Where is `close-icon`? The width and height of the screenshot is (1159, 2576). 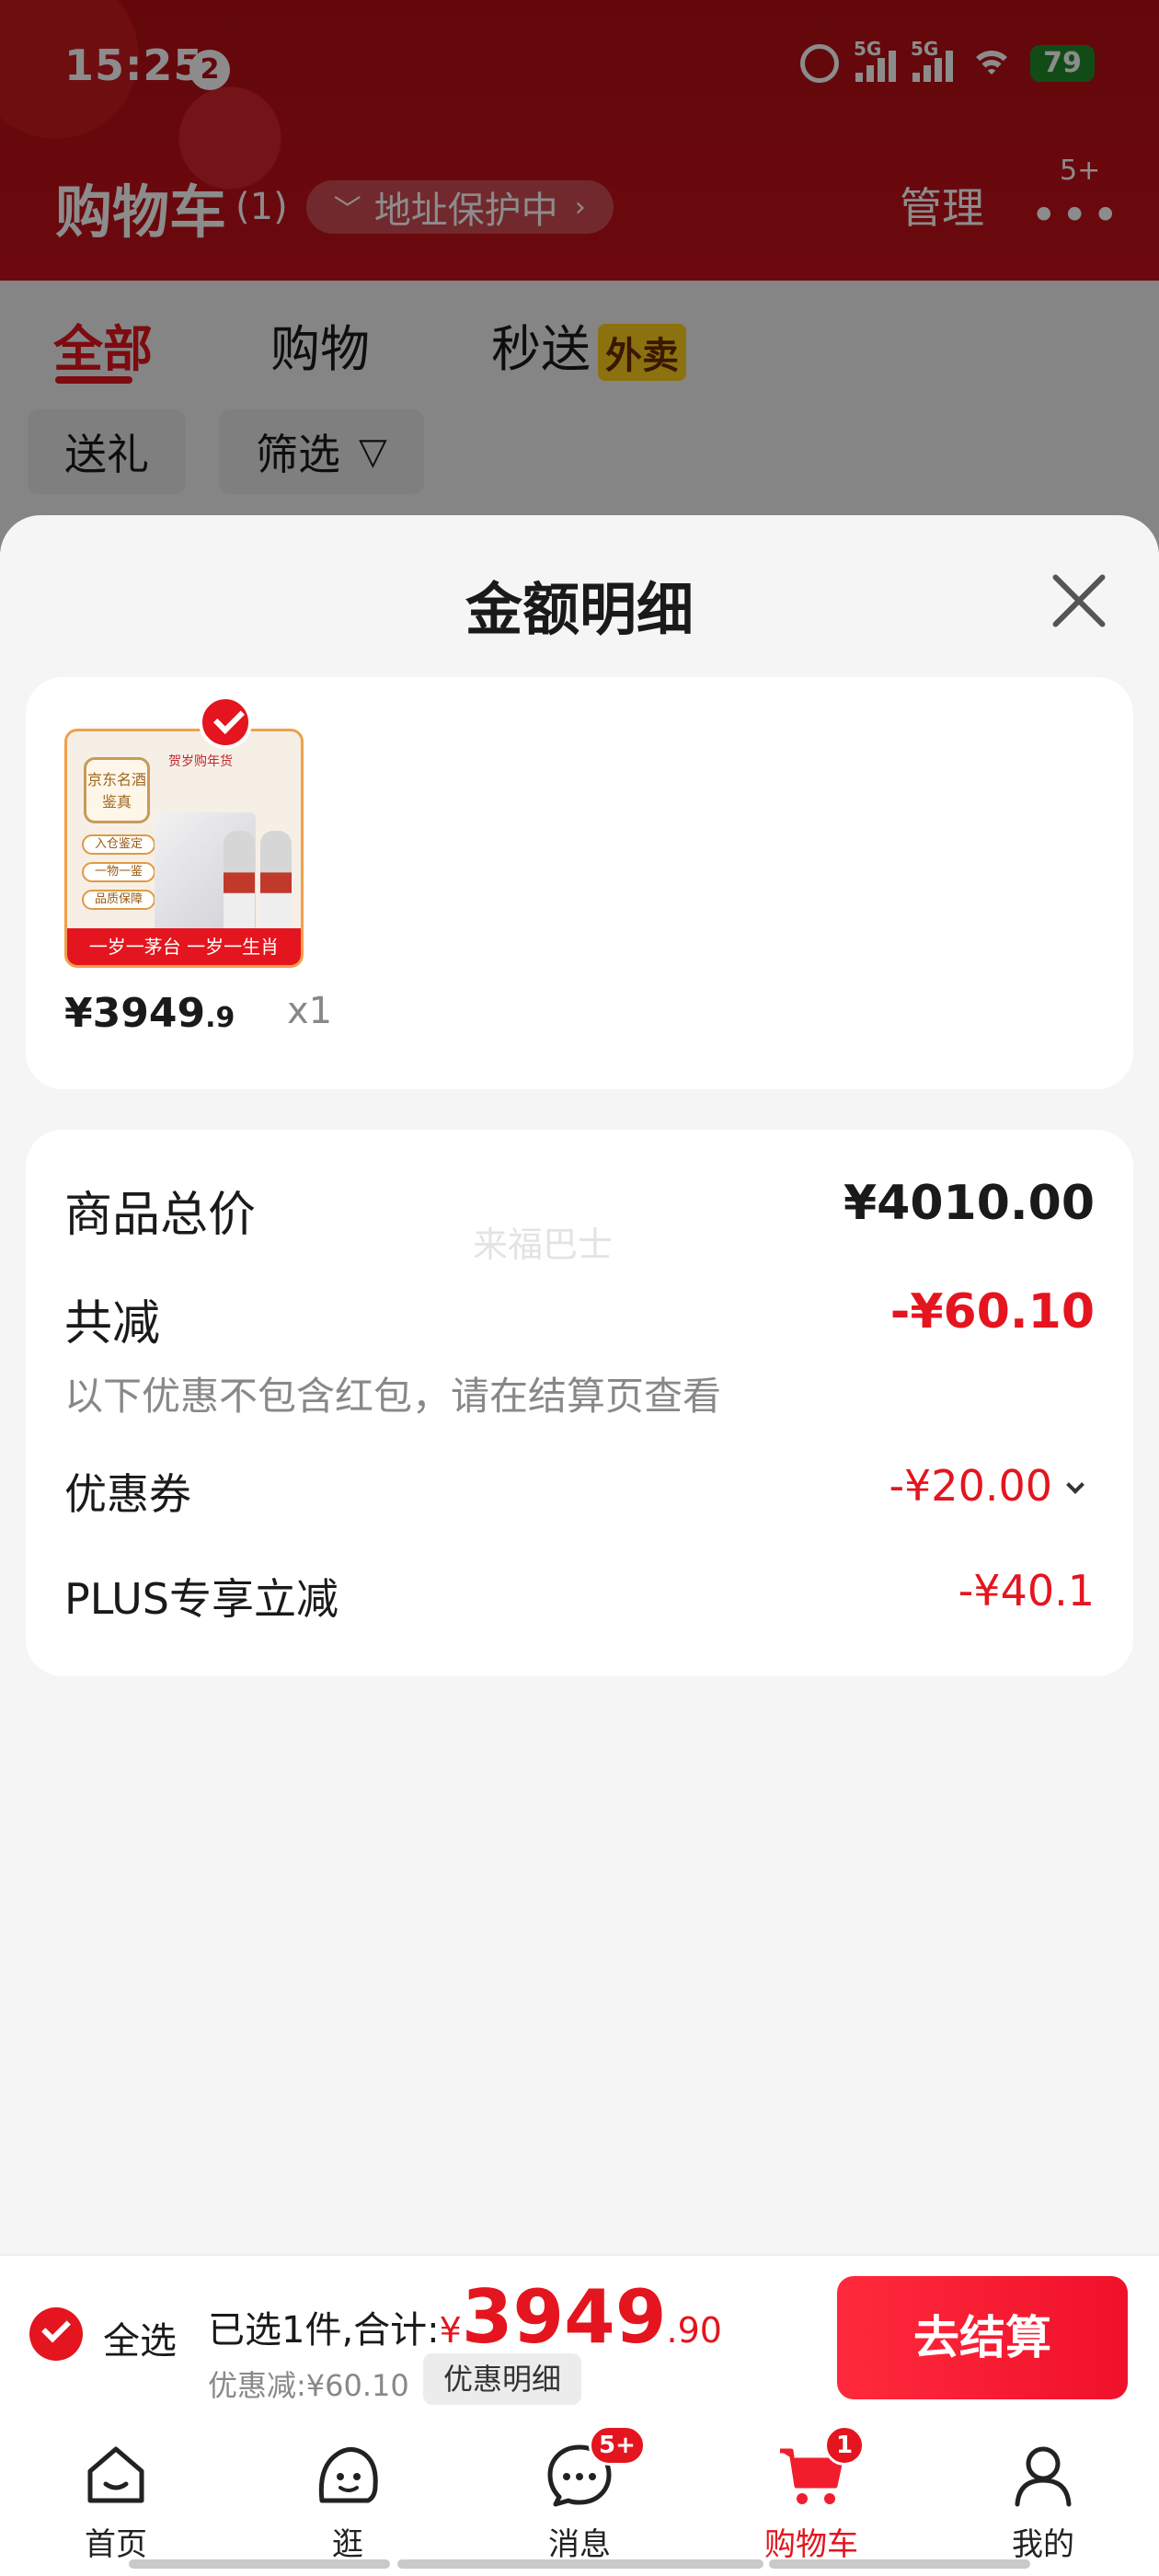
close-icon is located at coordinates (1079, 600).